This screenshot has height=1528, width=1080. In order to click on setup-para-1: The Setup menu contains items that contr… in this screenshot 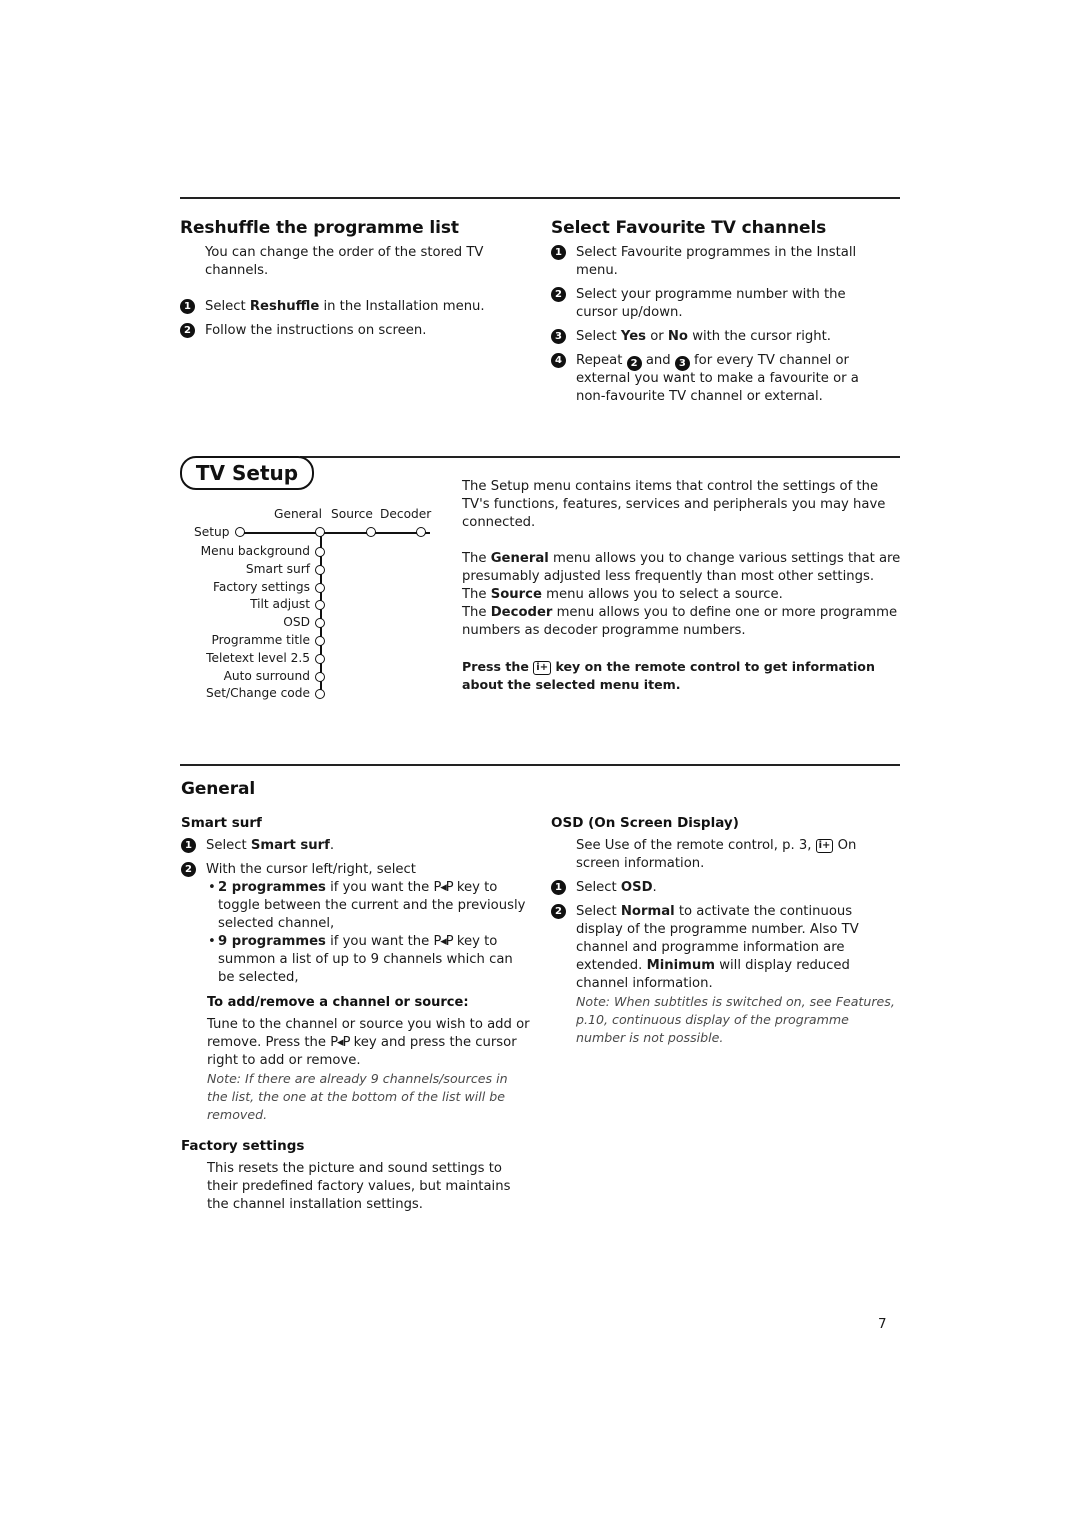, I will do `click(674, 504)`.